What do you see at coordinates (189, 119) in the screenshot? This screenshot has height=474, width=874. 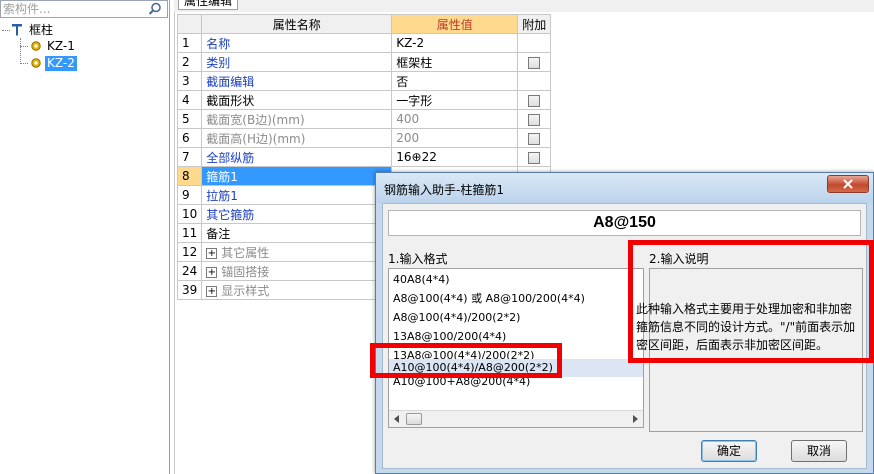 I see `row-number: 5` at bounding box center [189, 119].